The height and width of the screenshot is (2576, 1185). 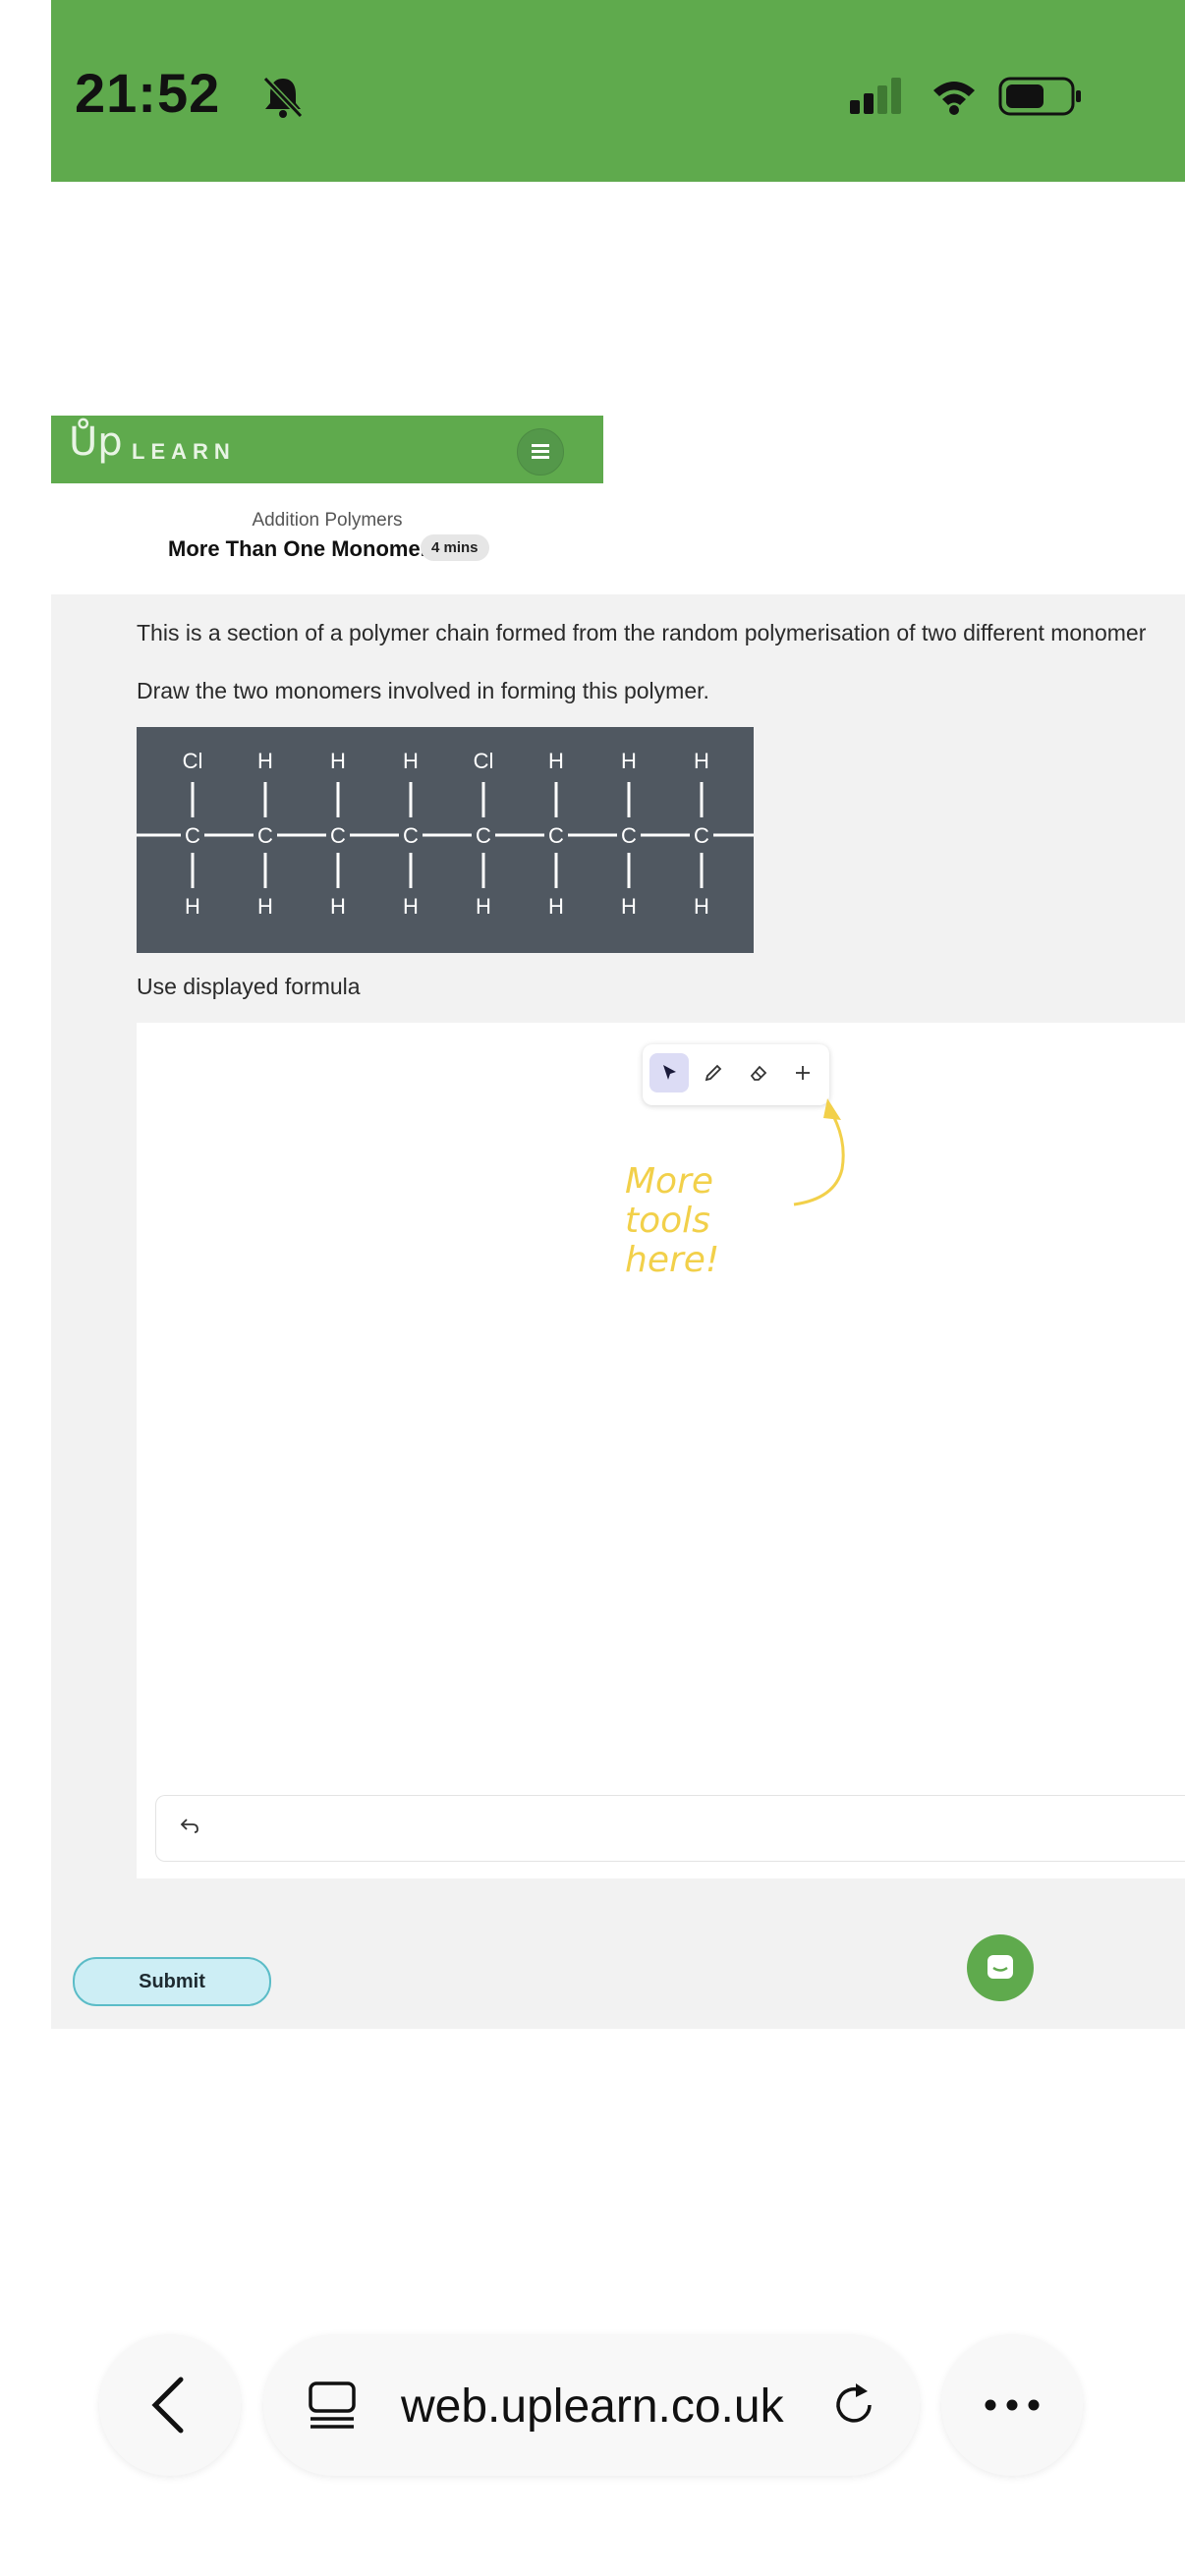 I want to click on polymer-structure-image: Cl C H H C H H C H H C H Cl C H H C H H C H H C H, so click(x=446, y=840).